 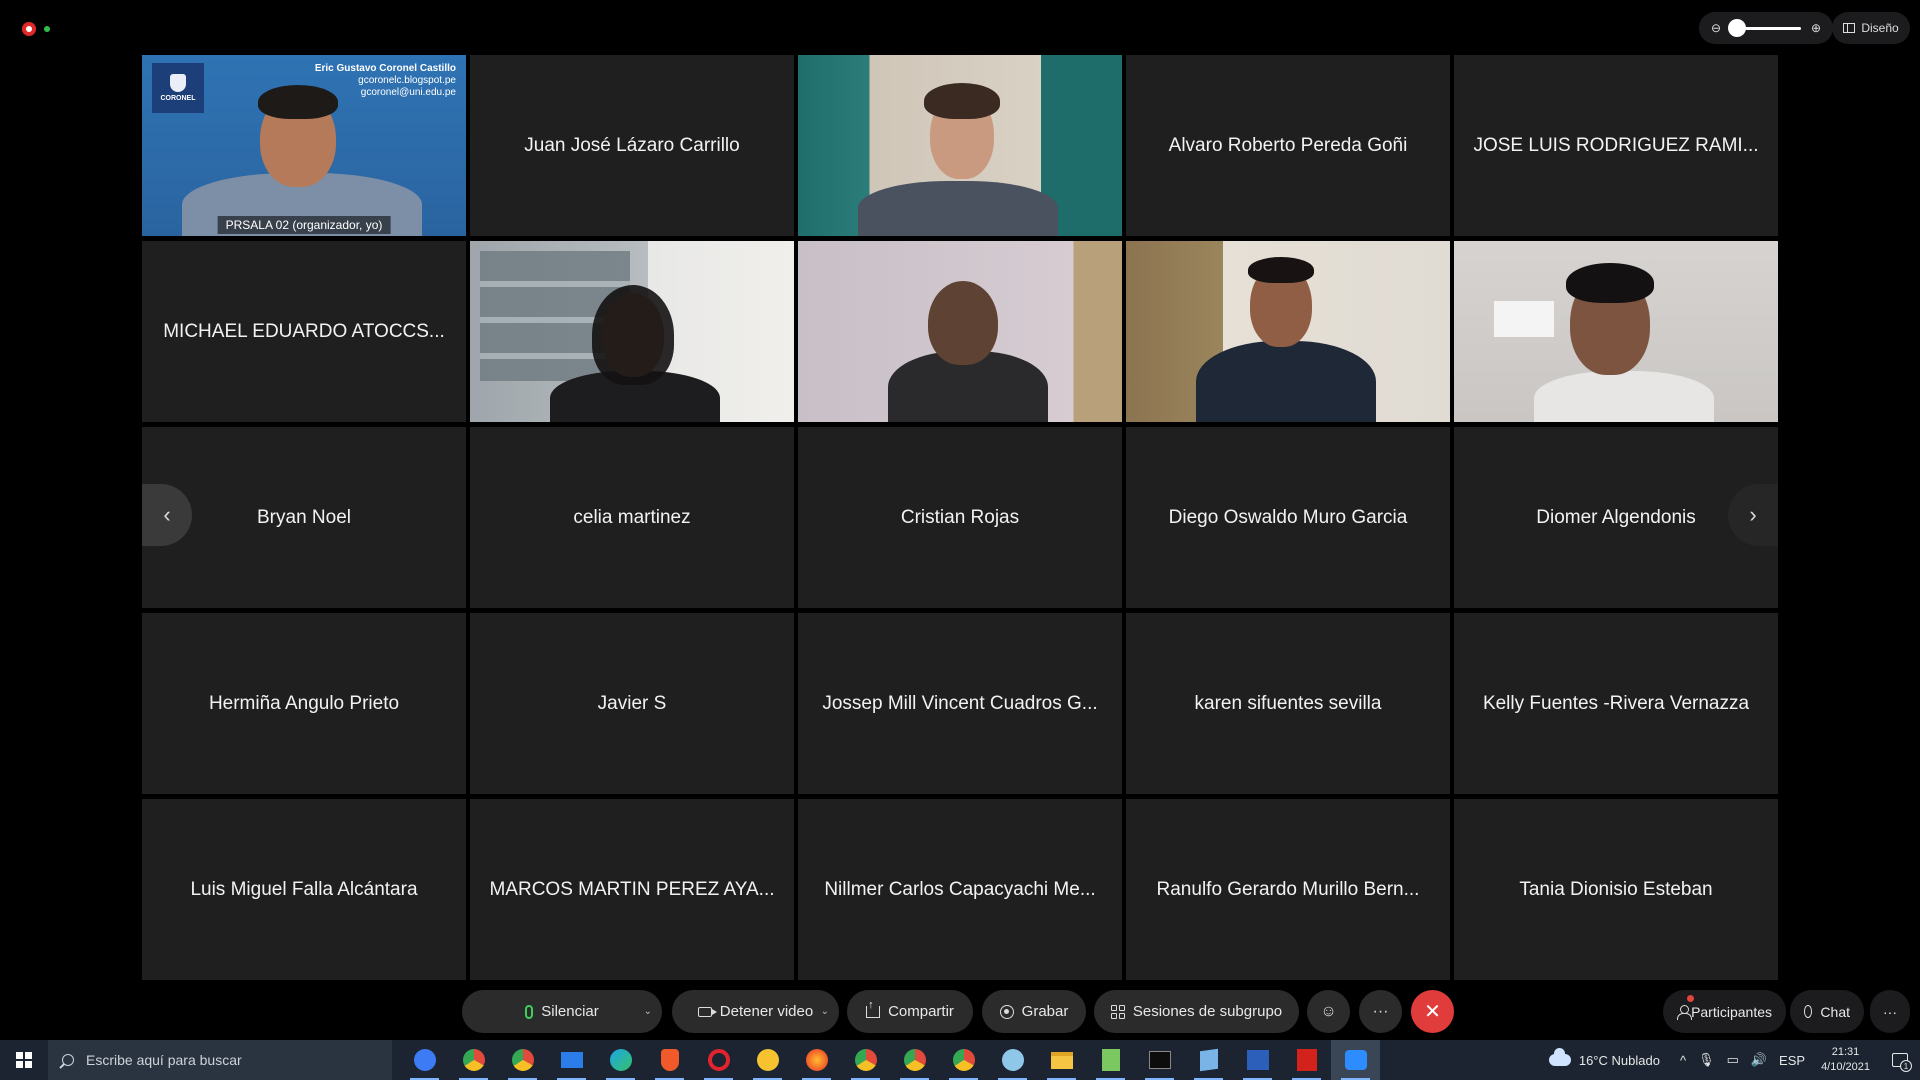 I want to click on taskbar-app-paint, so click(x=1012, y=1060).